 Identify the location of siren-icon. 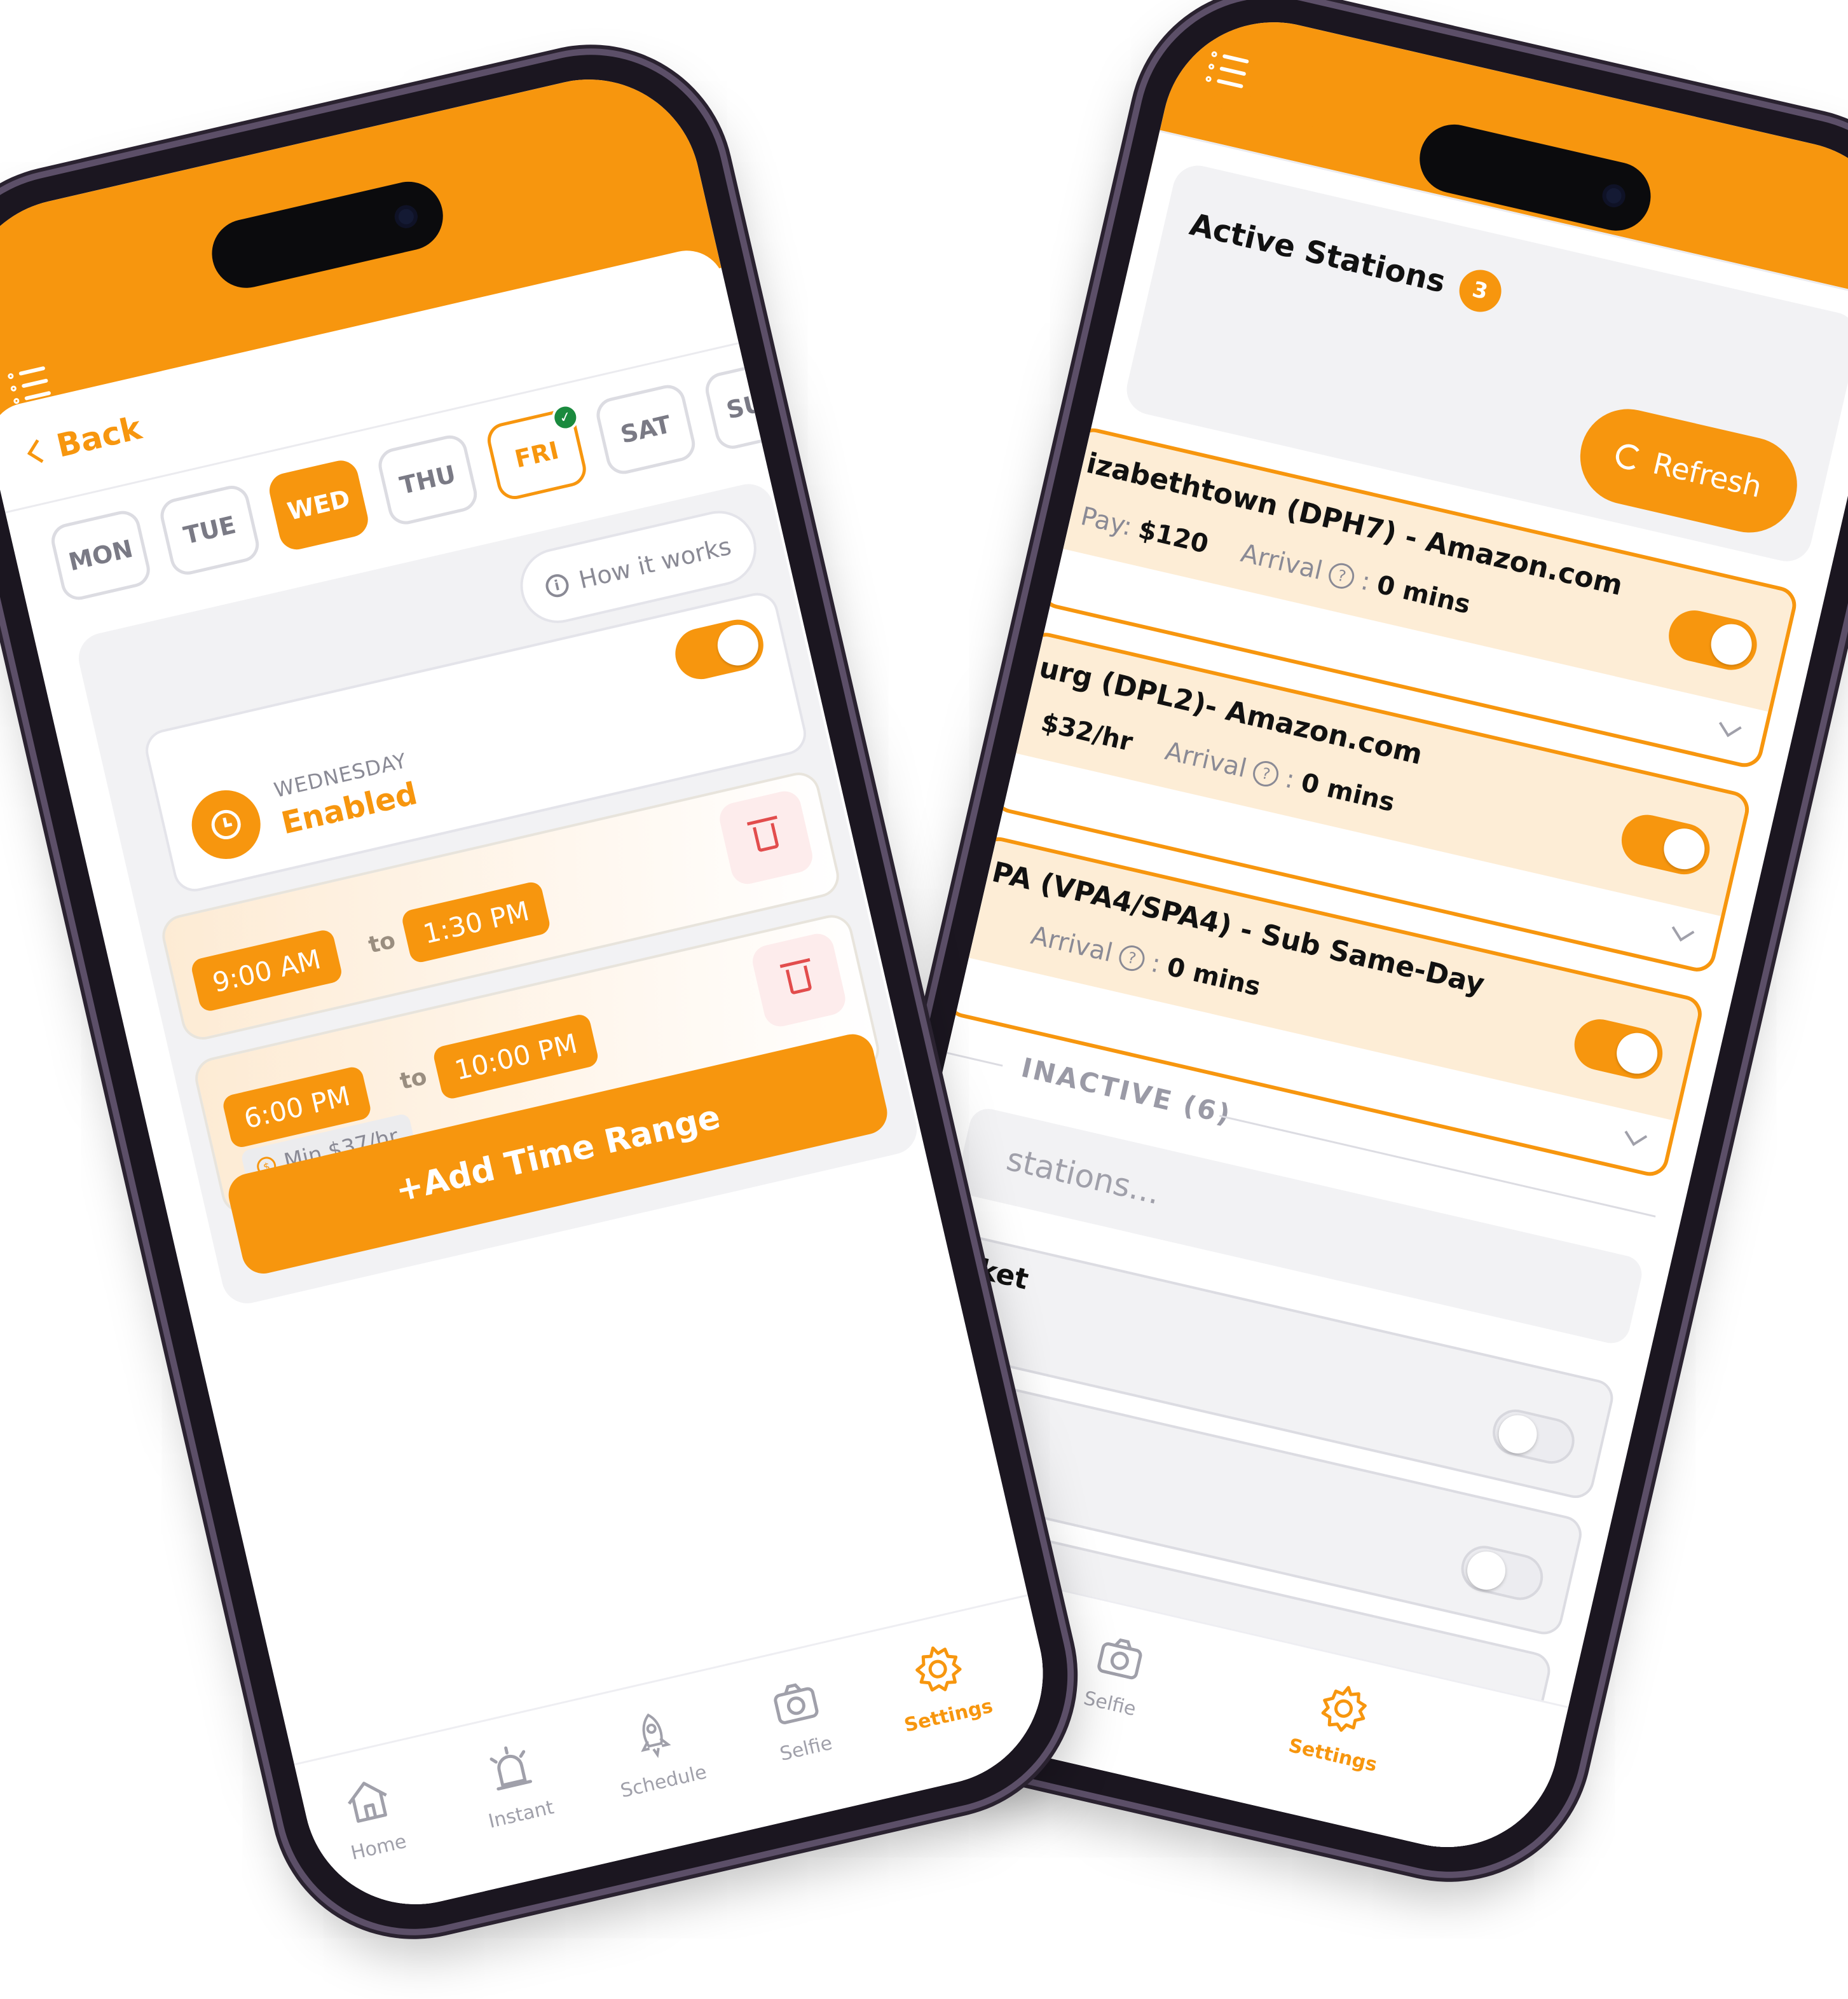
(510, 1768).